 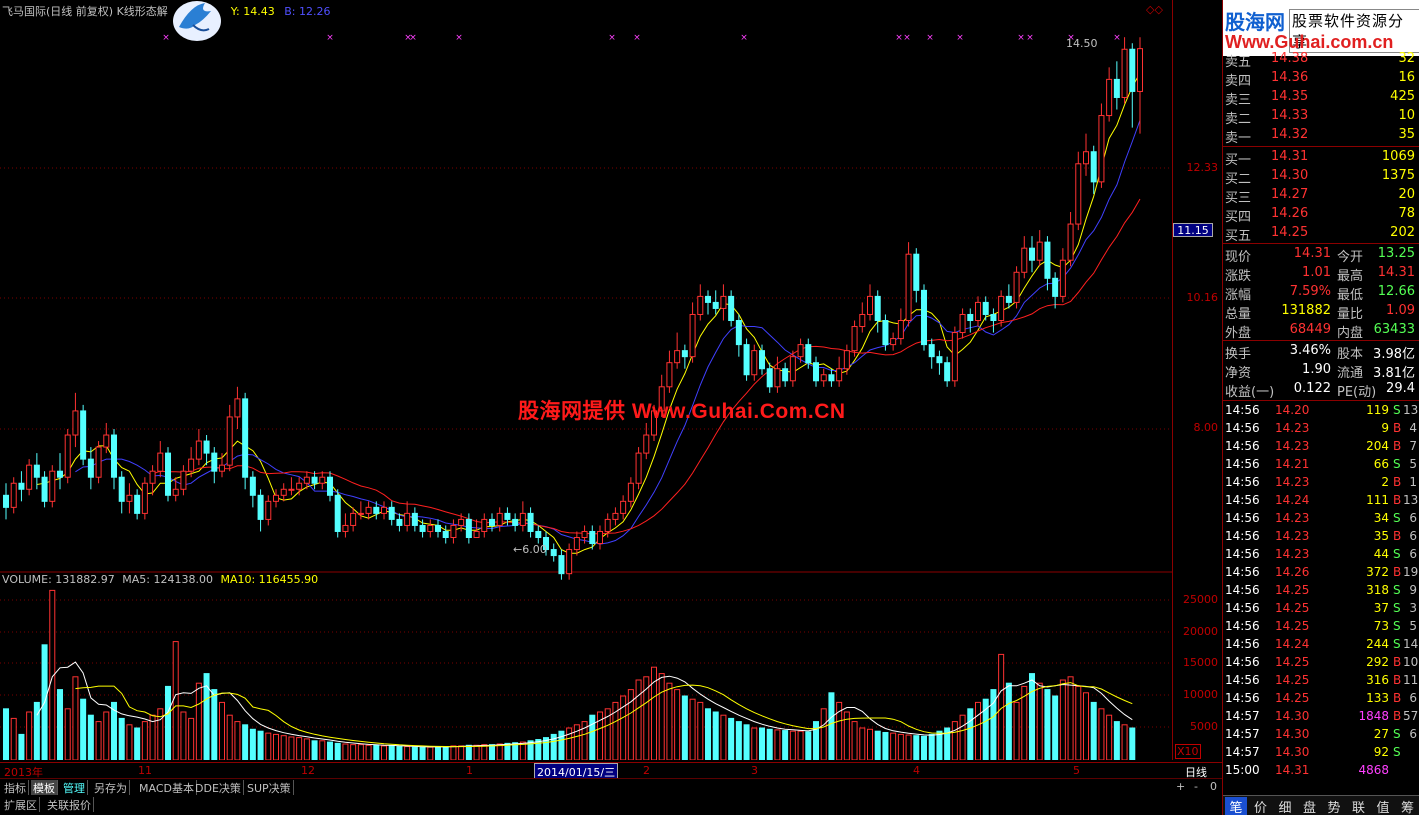 What do you see at coordinates (69, 804) in the screenshot?
I see `tab-related-quote: 关联报价` at bounding box center [69, 804].